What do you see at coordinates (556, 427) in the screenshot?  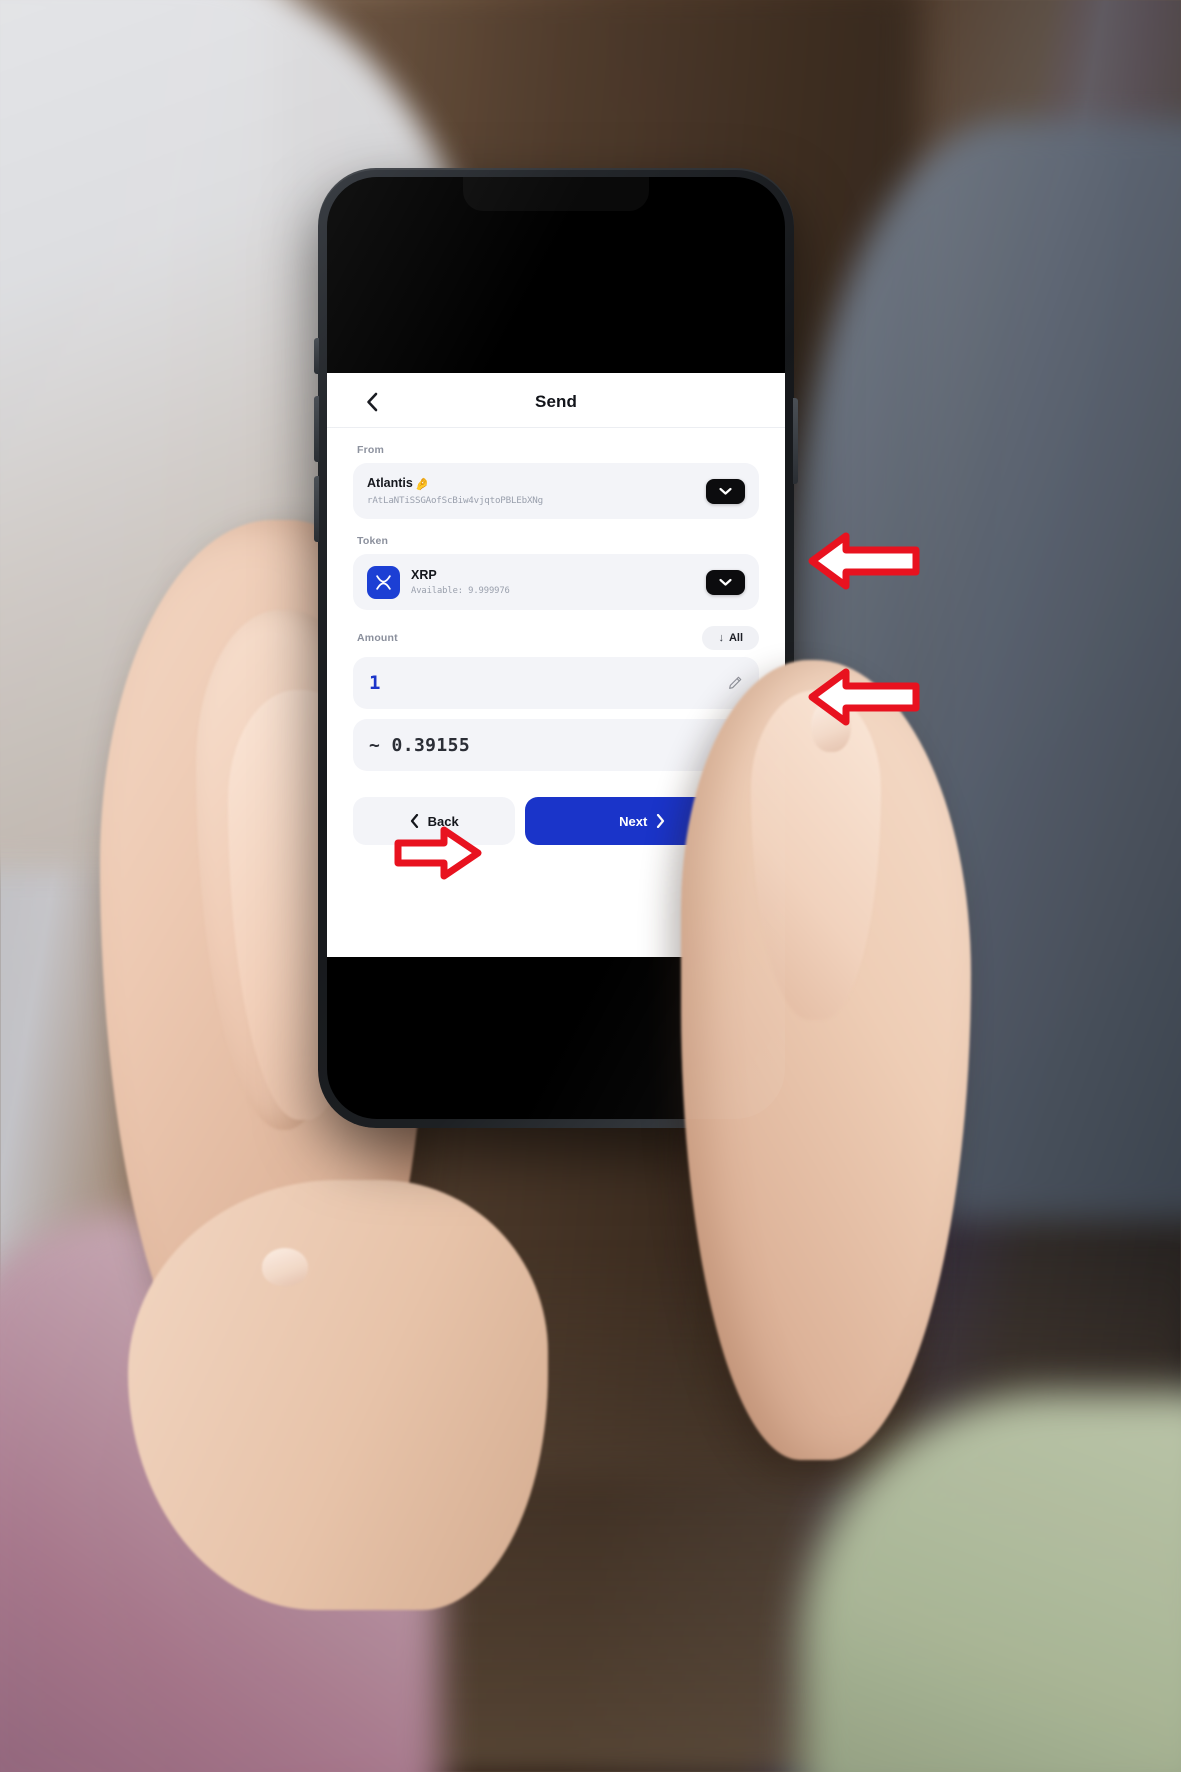 I see `header-divider` at bounding box center [556, 427].